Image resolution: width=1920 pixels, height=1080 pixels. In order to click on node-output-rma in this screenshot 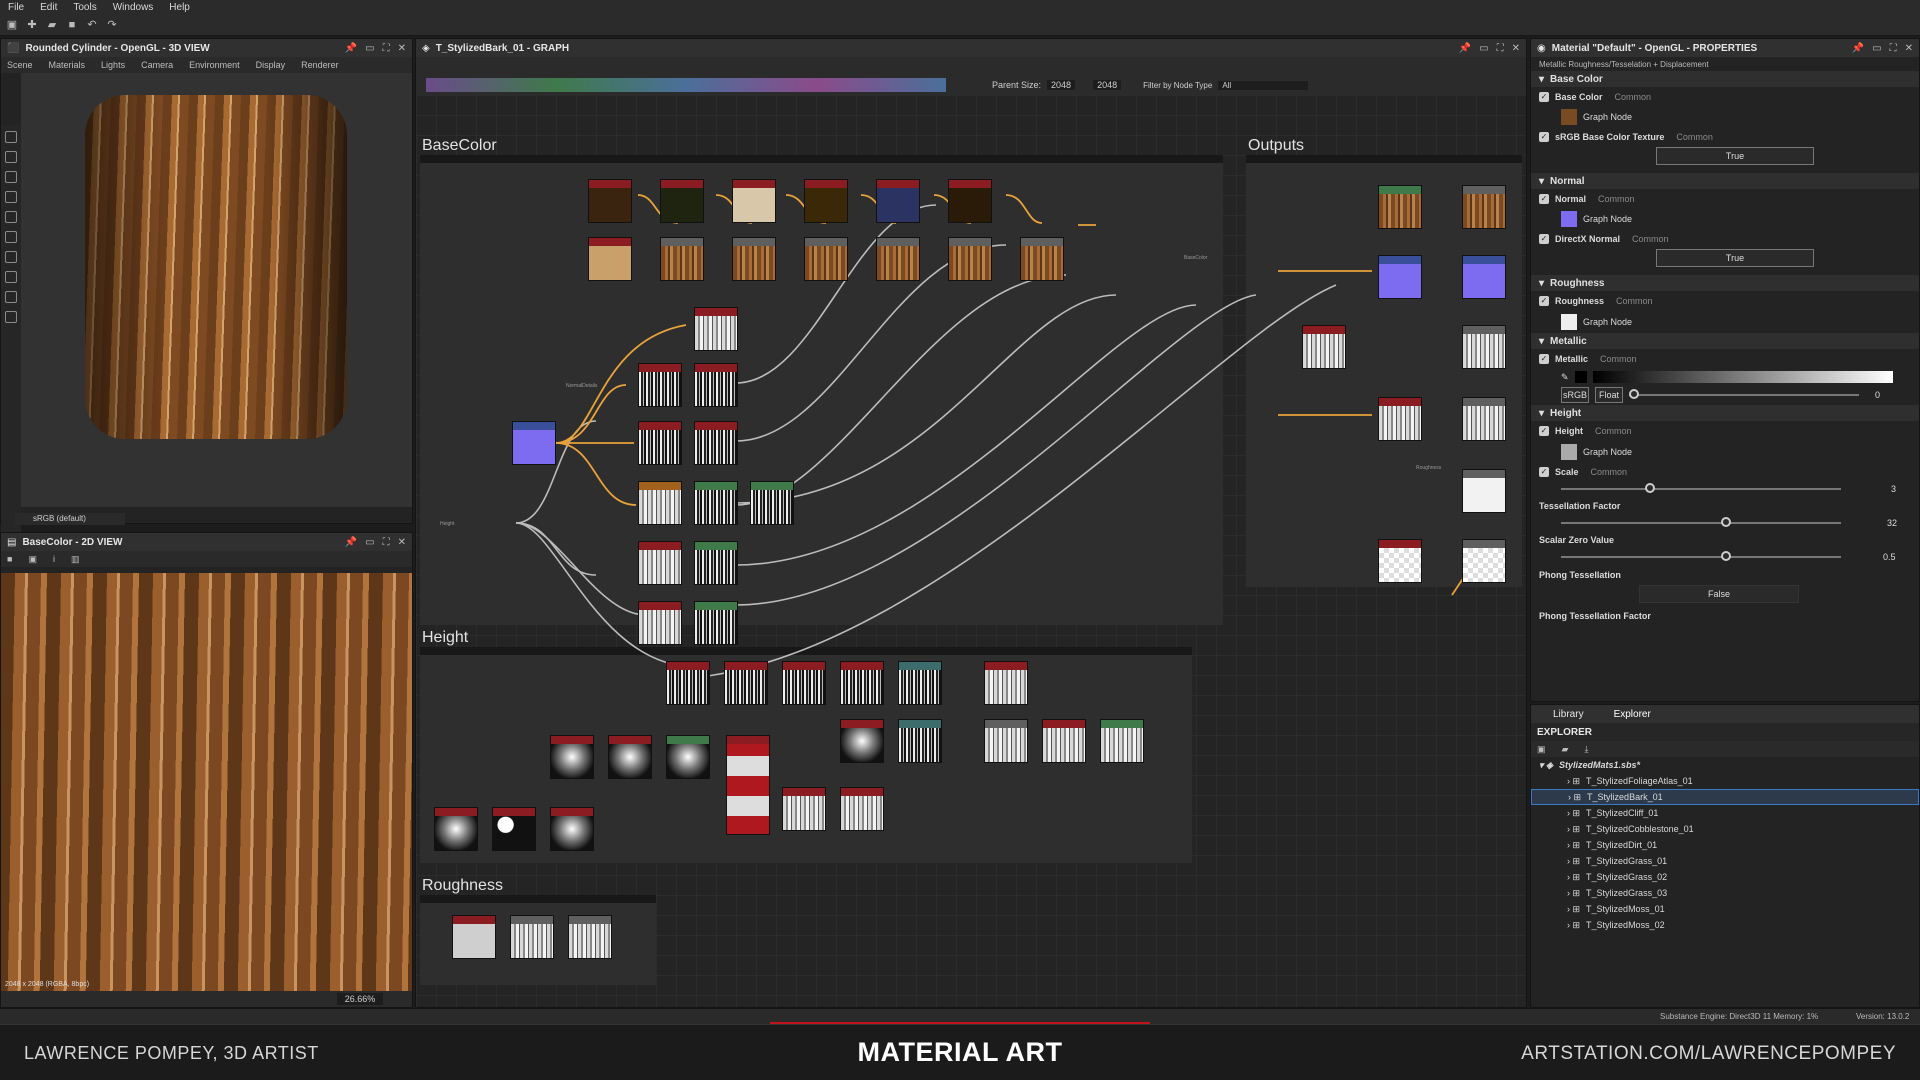, I will do `click(1484, 561)`.